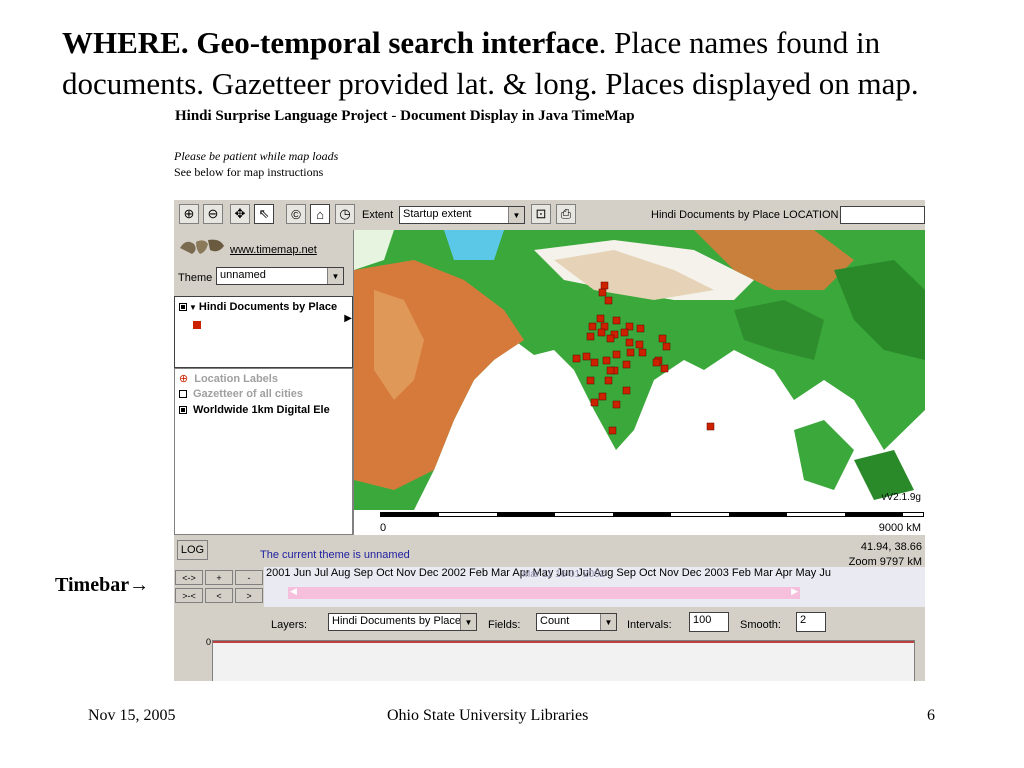 This screenshot has height=768, width=1024. Describe the element at coordinates (541, 214) in the screenshot. I see `zoom-to-extent-icon: ⊡` at that location.